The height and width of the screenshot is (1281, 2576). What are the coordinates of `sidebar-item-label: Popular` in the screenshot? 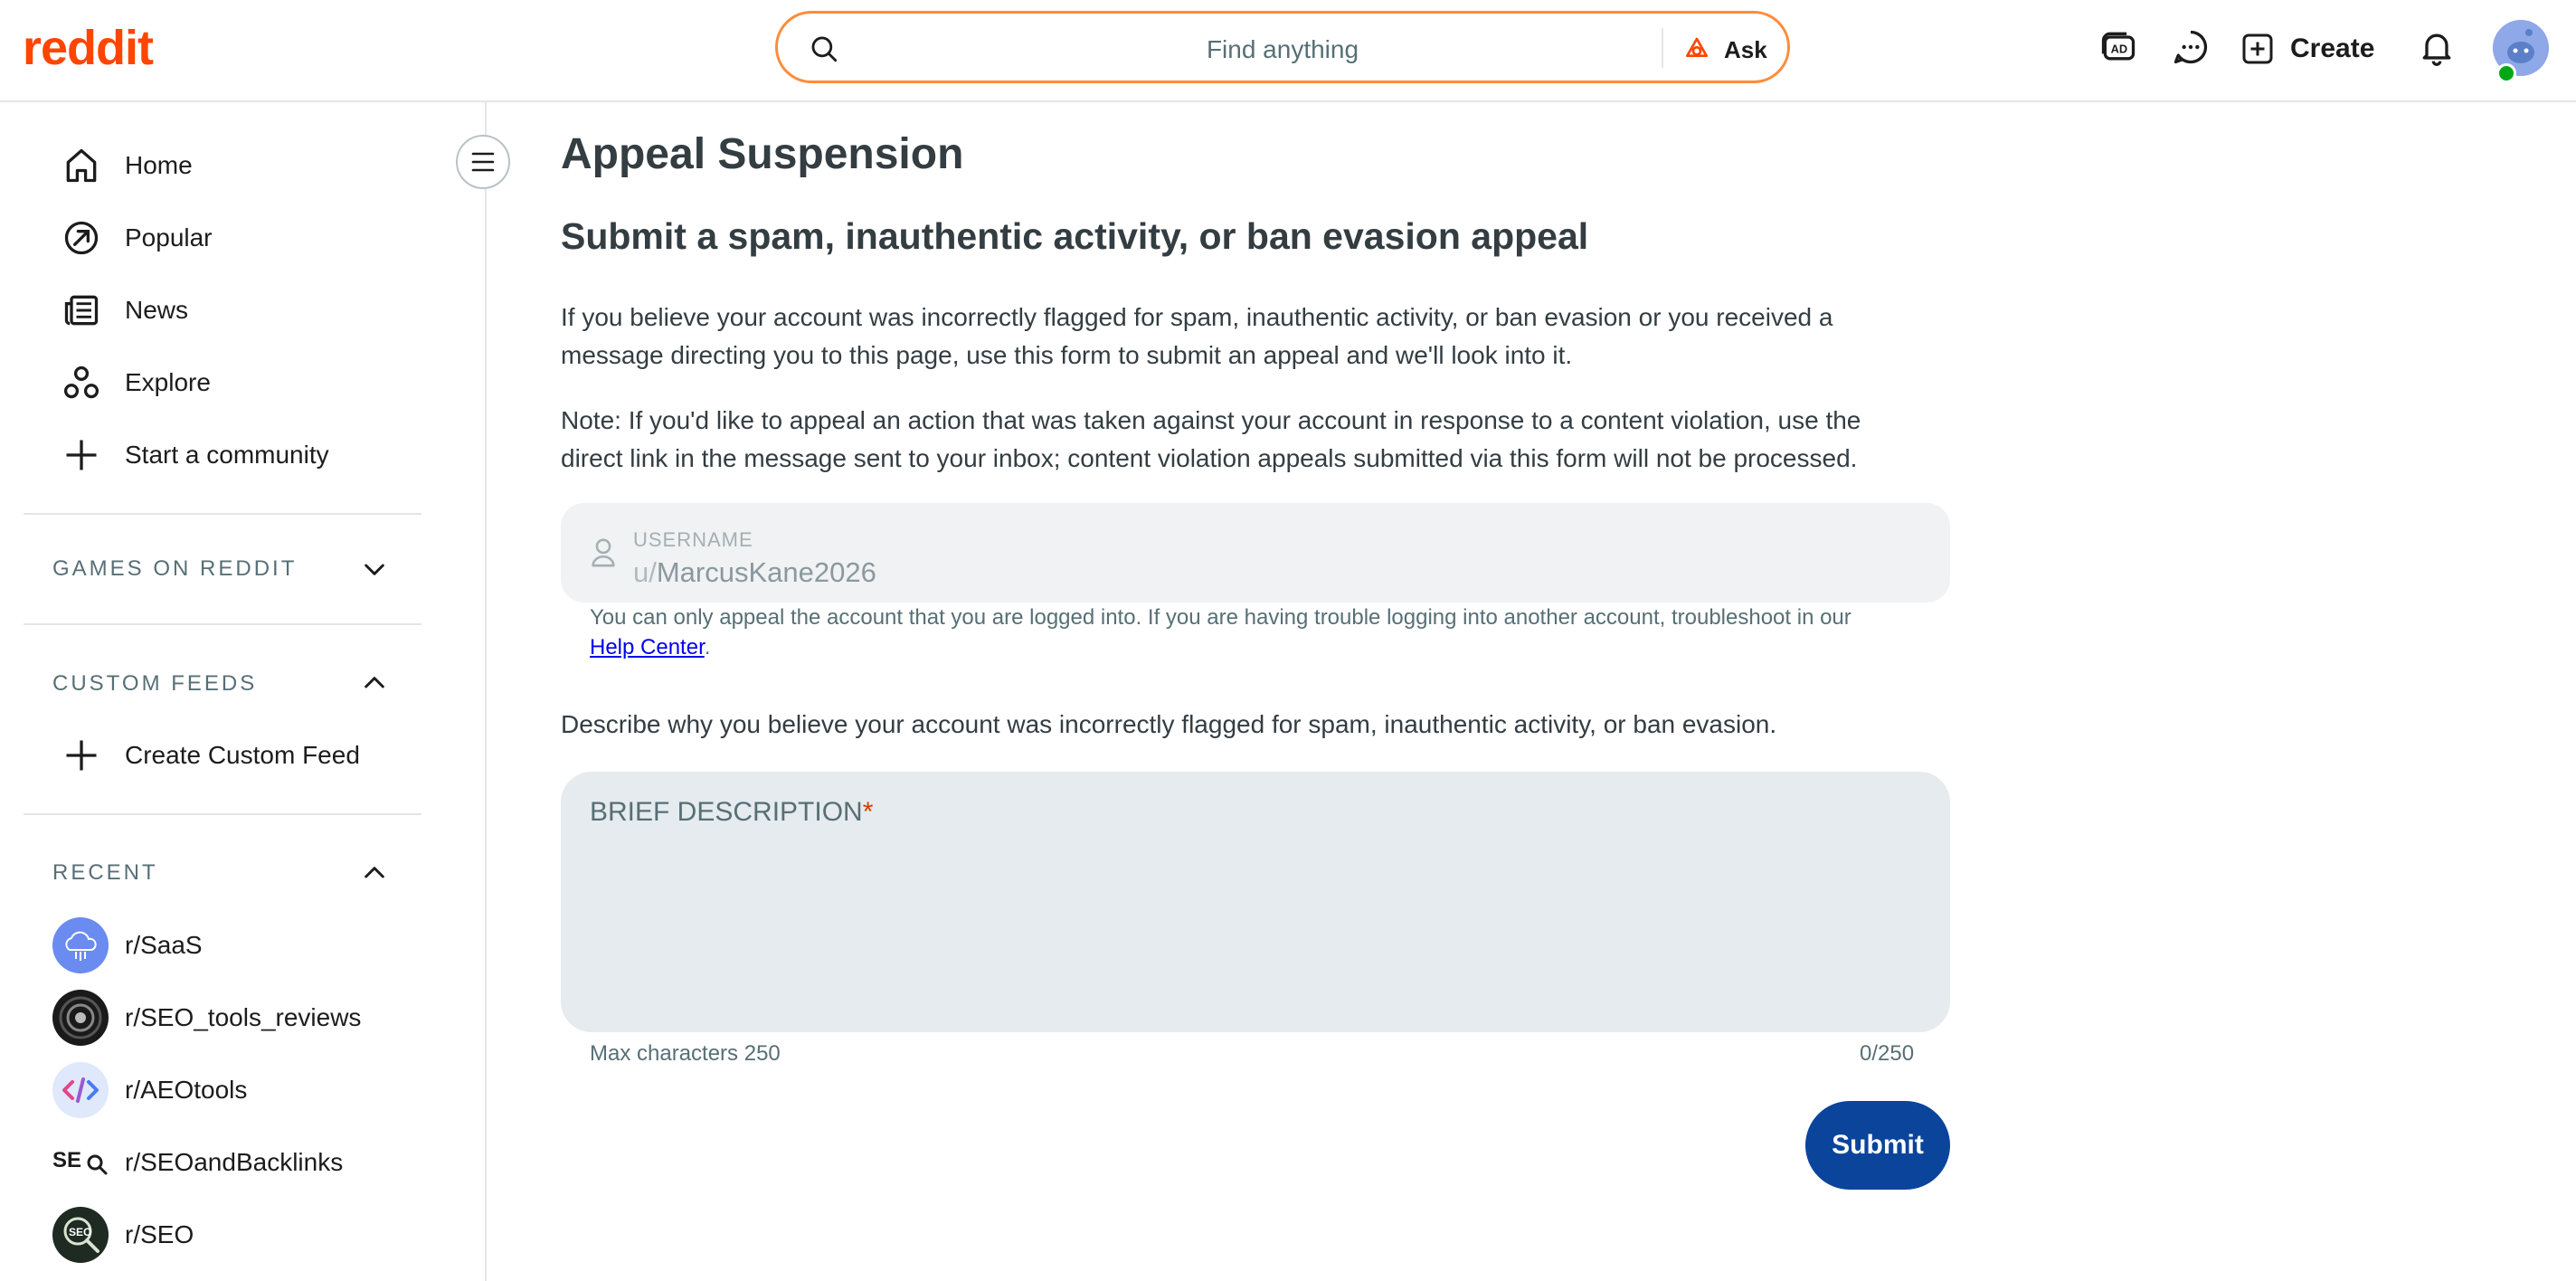 It's located at (169, 237).